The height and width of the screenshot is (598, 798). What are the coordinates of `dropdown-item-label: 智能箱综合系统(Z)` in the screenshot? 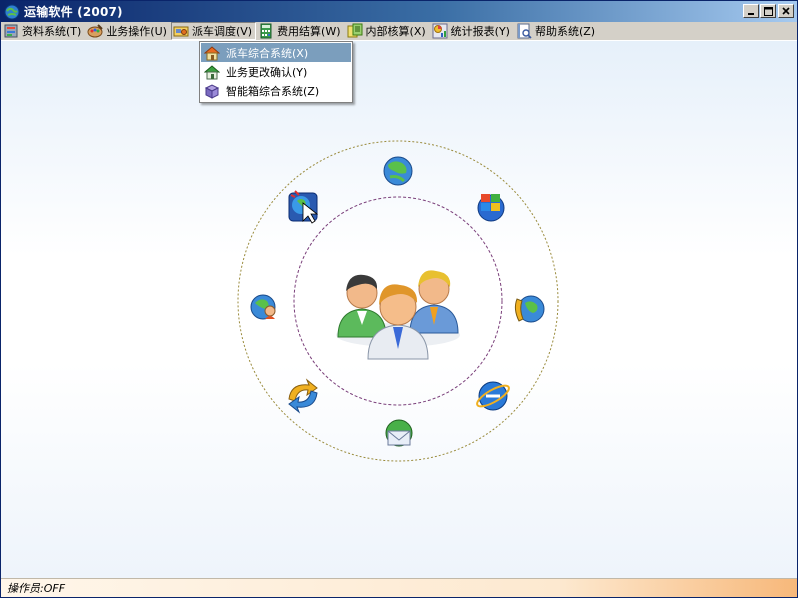 It's located at (273, 91).